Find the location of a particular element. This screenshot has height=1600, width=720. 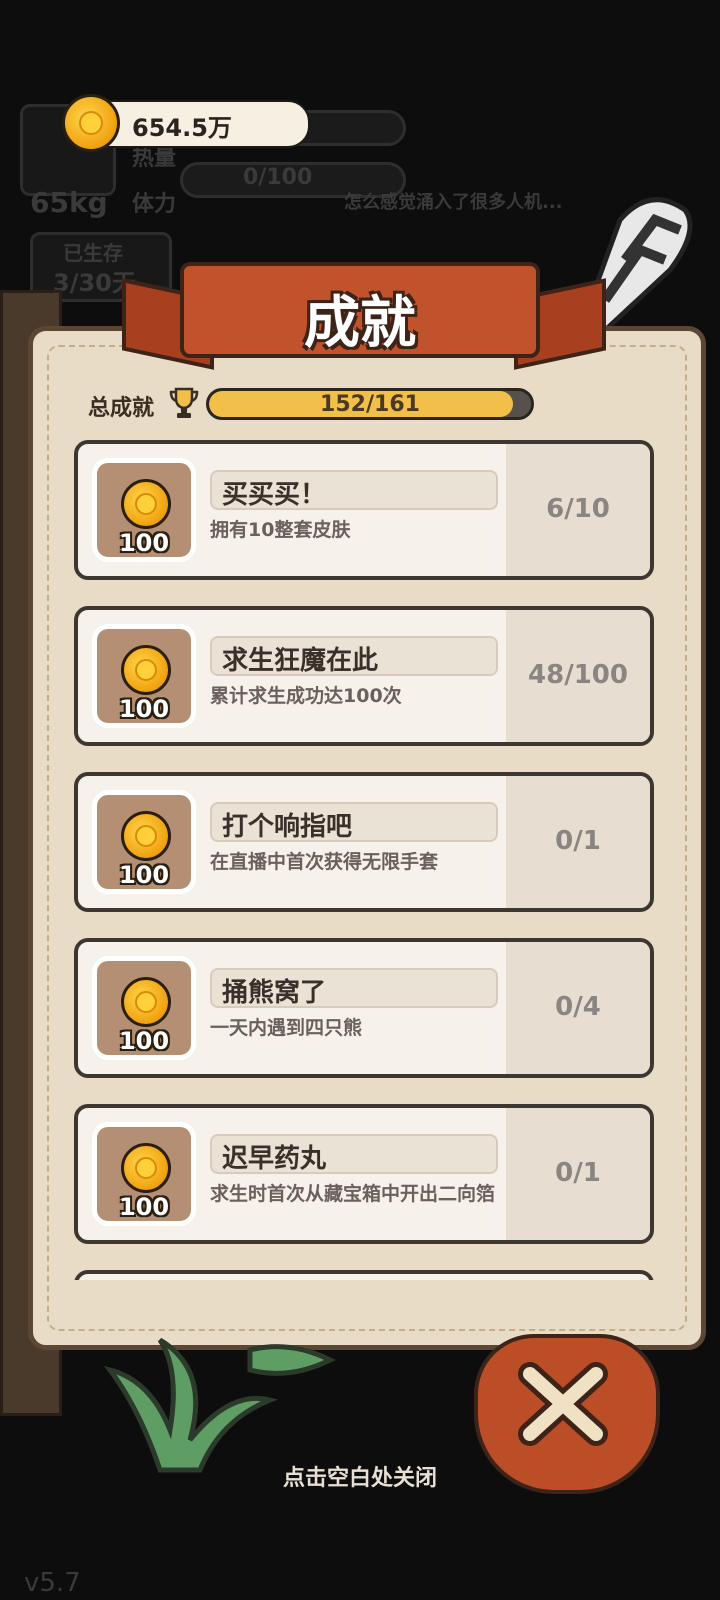

weight-text: 65kg is located at coordinates (69, 202).